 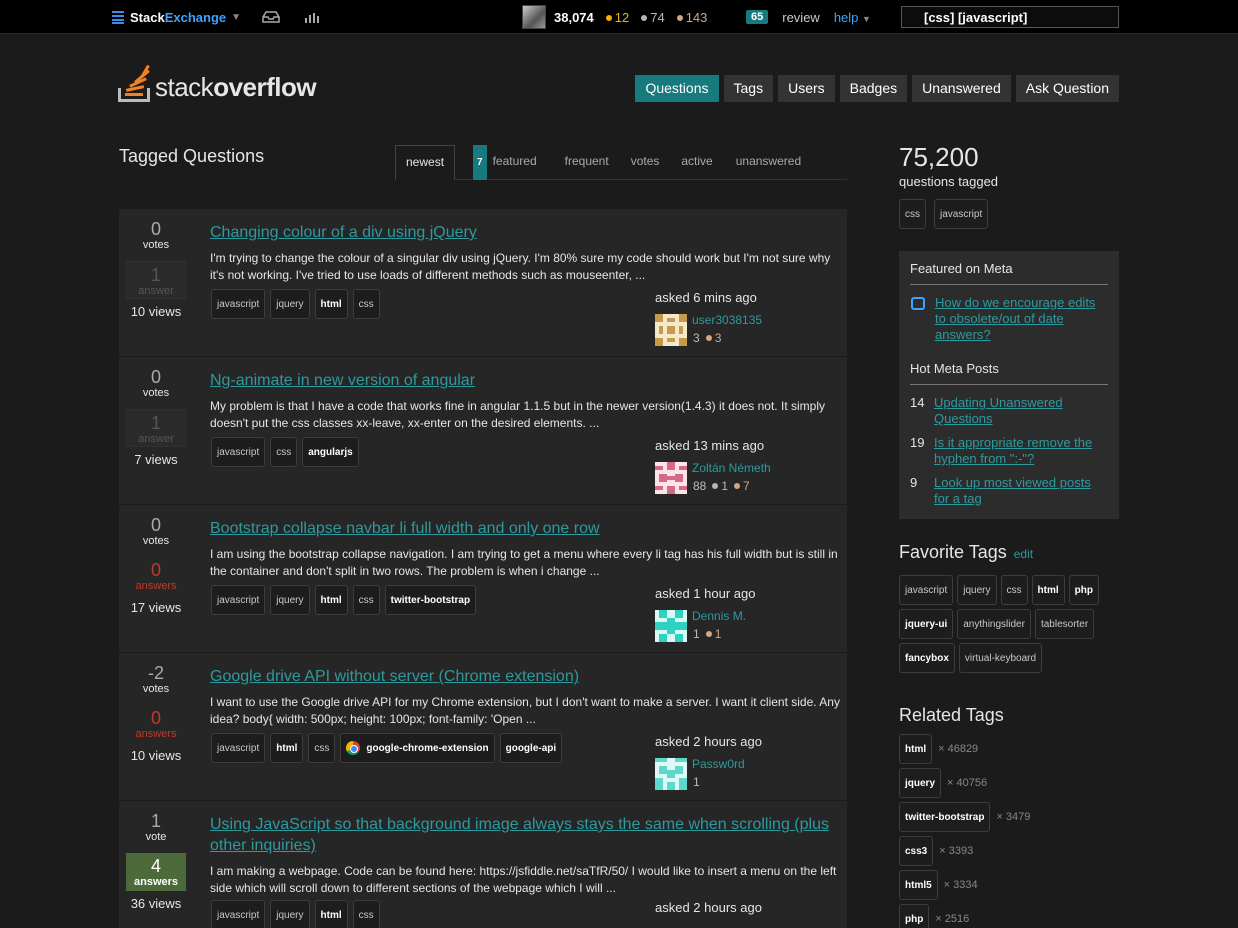 I want to click on user-rep: 88, so click(x=700, y=486).